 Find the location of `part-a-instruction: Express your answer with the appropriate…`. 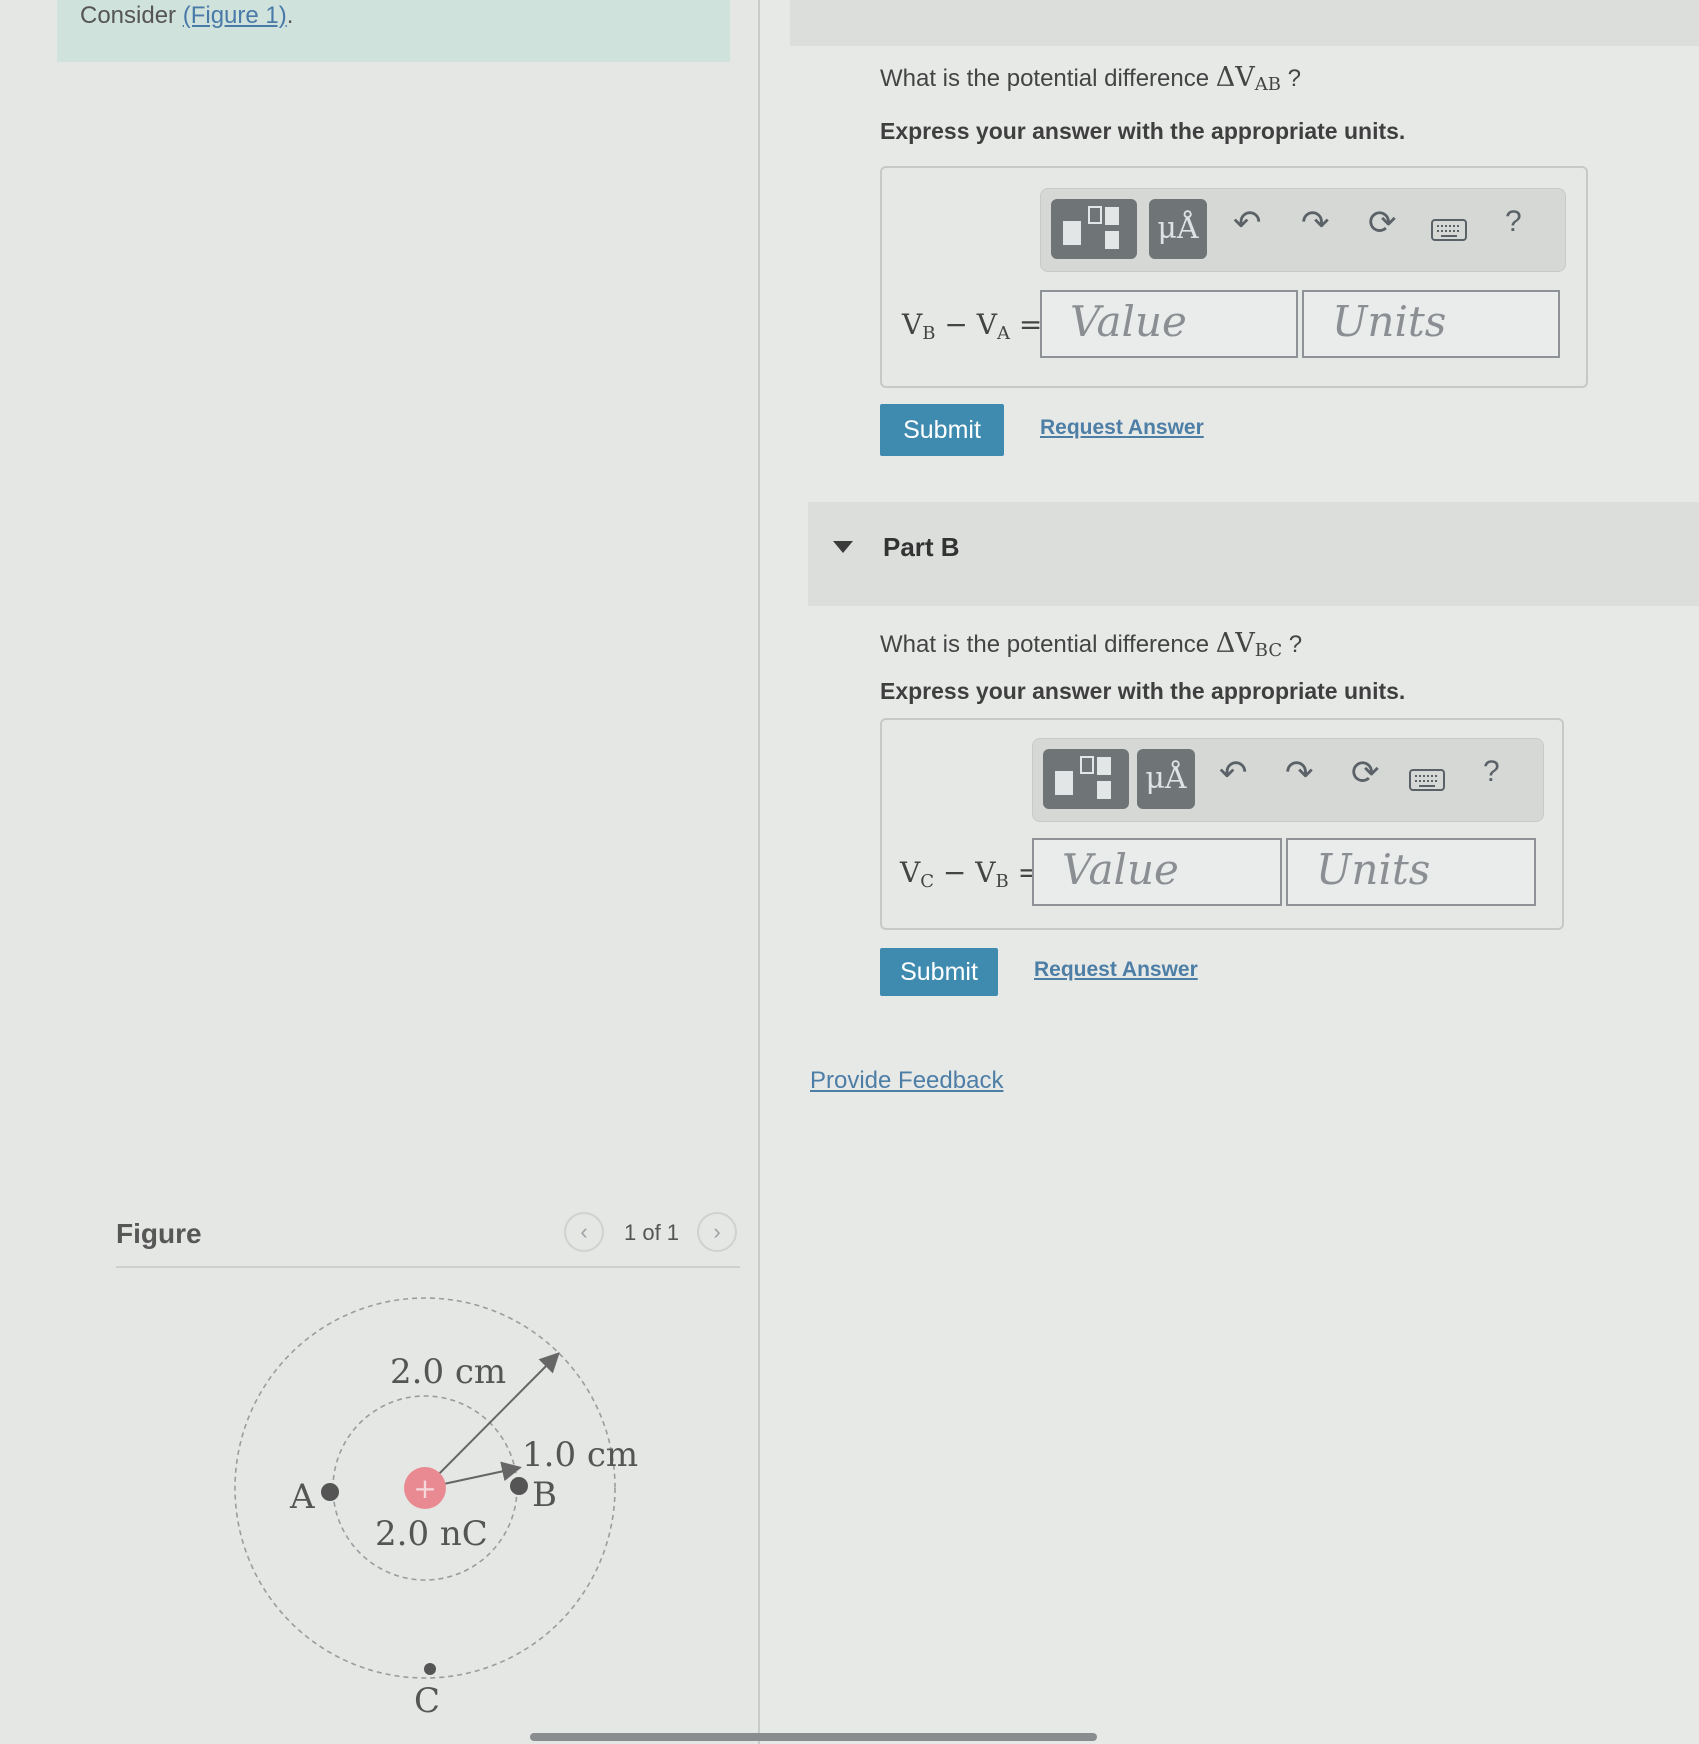

part-a-instruction: Express your answer with the appropriate… is located at coordinates (1143, 131).